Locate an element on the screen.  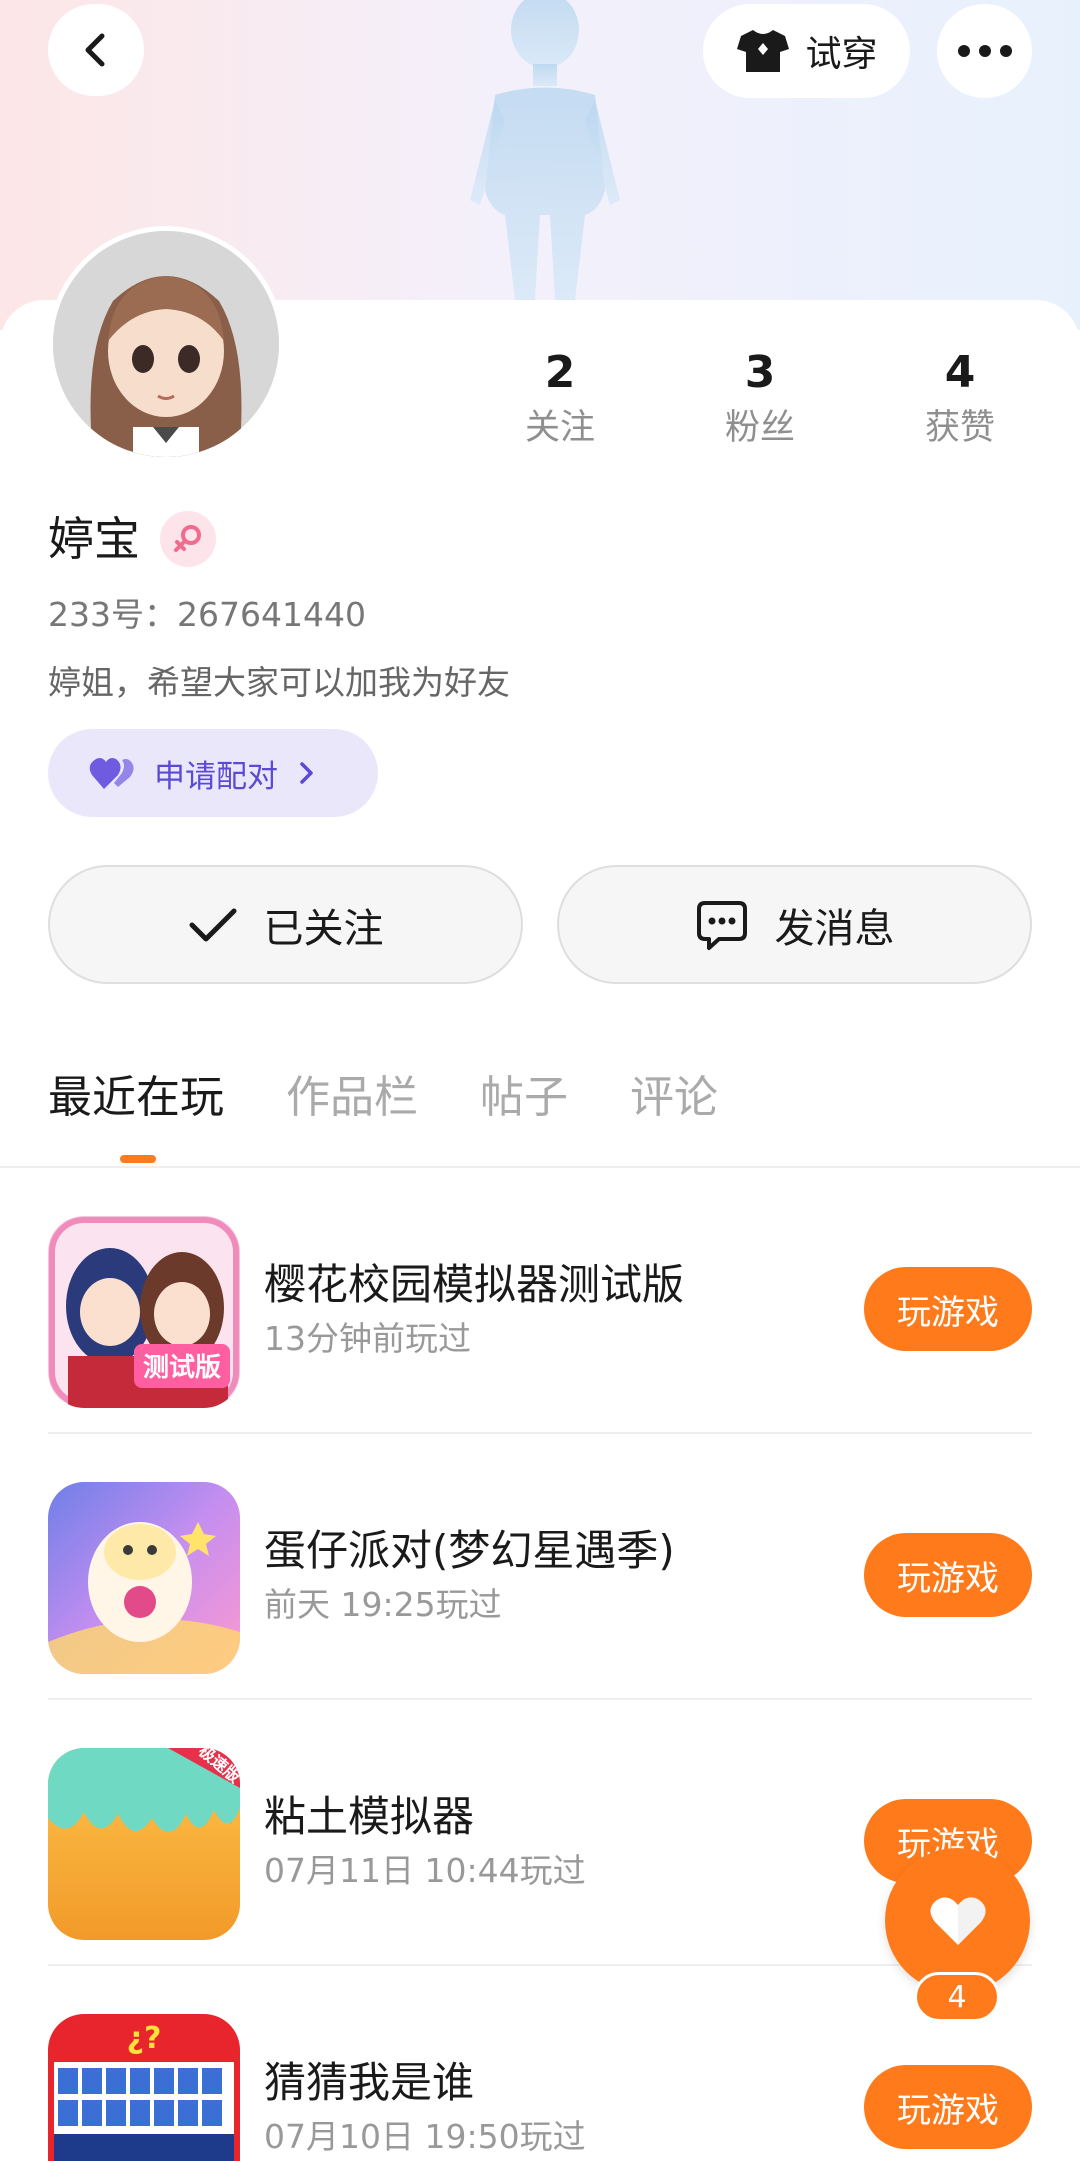
stat-following: 2 关注 is located at coordinates (560, 399).